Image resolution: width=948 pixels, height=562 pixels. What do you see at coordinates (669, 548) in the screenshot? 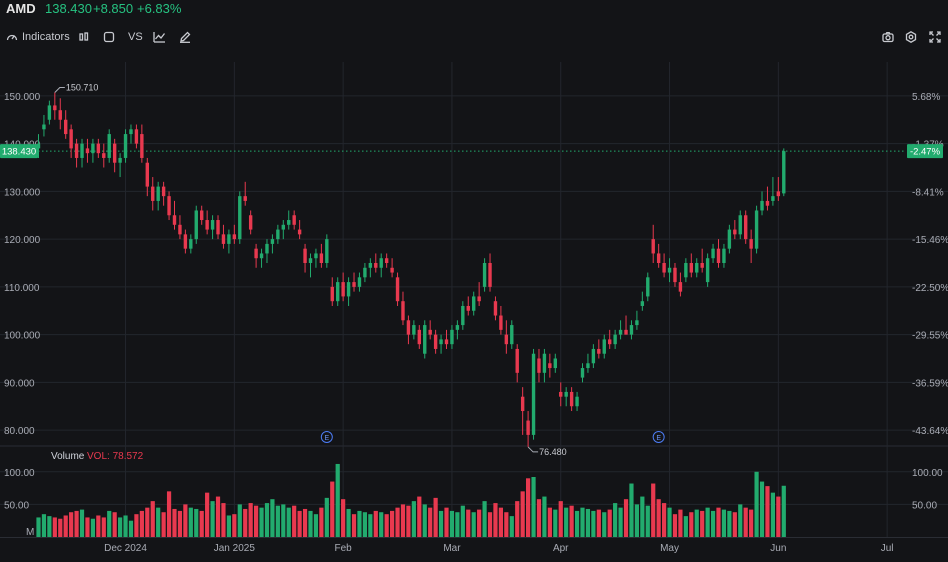
I see `time-axis-tick: May` at bounding box center [669, 548].